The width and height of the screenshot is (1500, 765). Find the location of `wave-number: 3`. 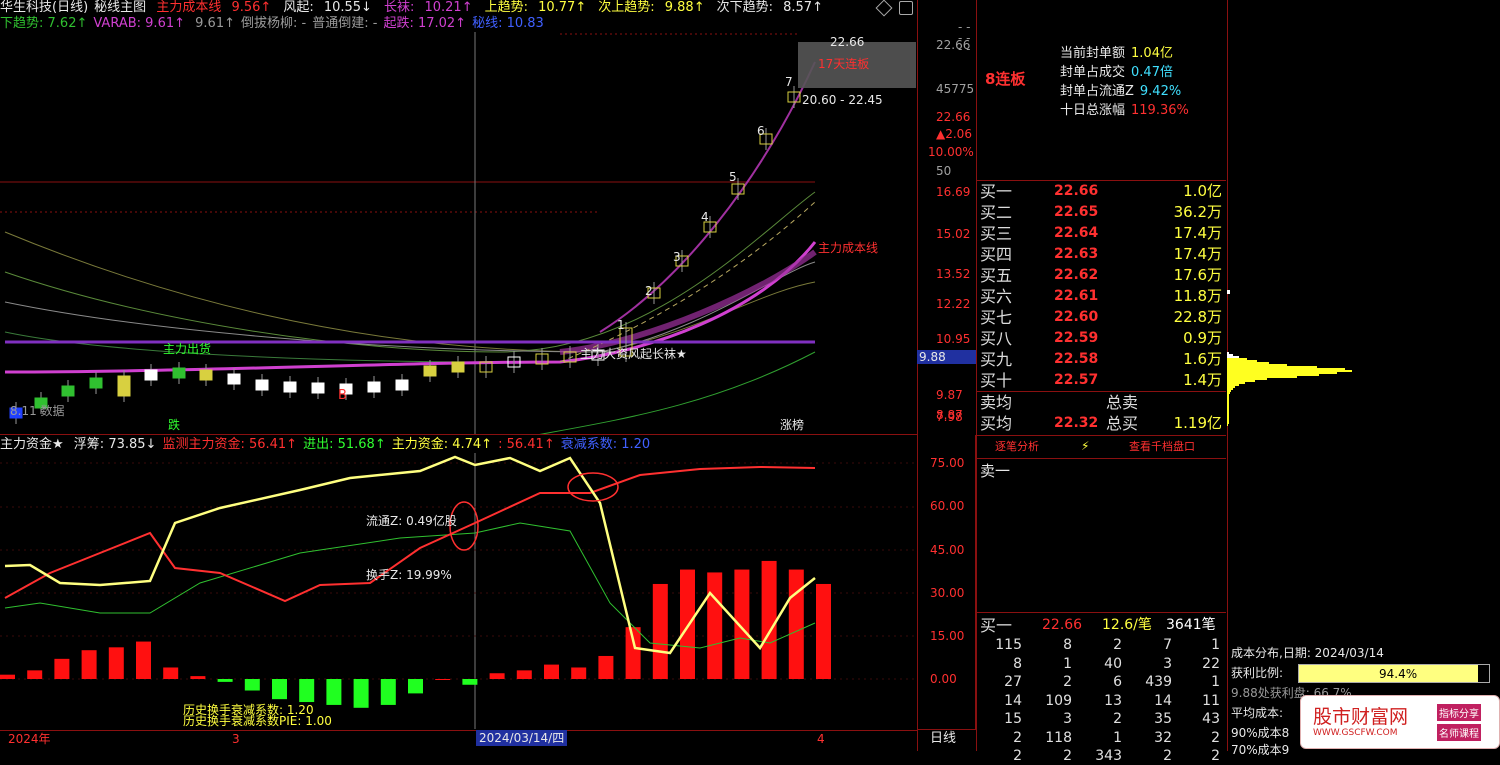

wave-number: 3 is located at coordinates (677, 257).